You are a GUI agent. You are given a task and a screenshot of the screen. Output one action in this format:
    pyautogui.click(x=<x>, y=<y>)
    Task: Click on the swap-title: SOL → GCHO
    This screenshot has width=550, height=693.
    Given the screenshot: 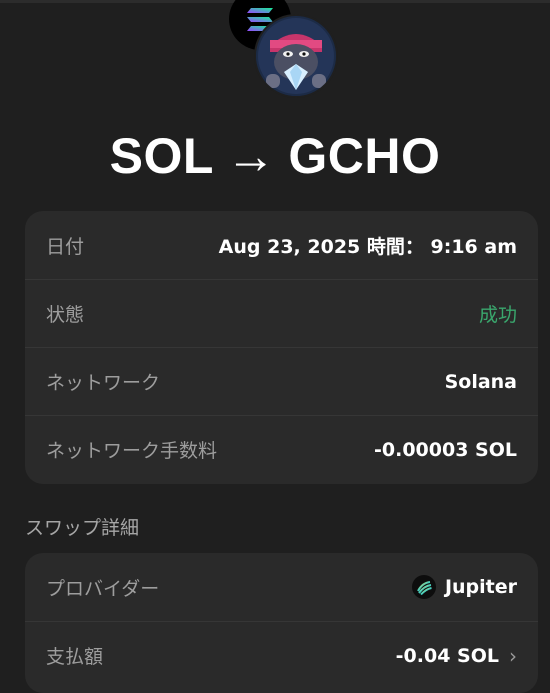 What is the action you would take?
    pyautogui.click(x=275, y=156)
    